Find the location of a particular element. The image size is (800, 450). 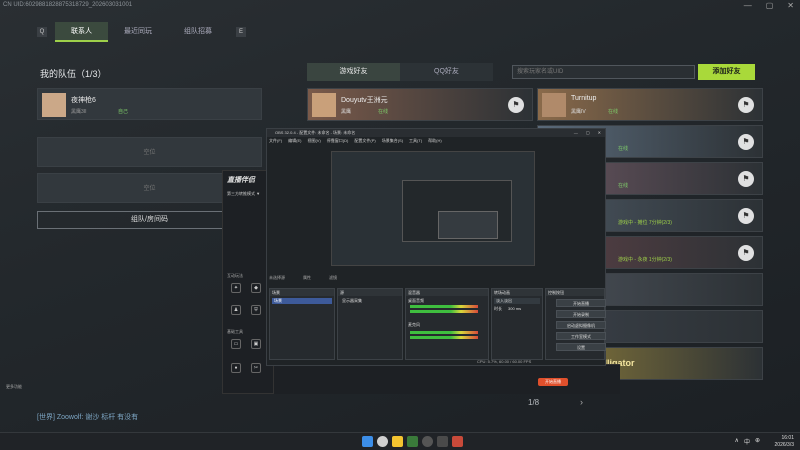

clock: 16:01 2026/3/3 is located at coordinates (784, 442).